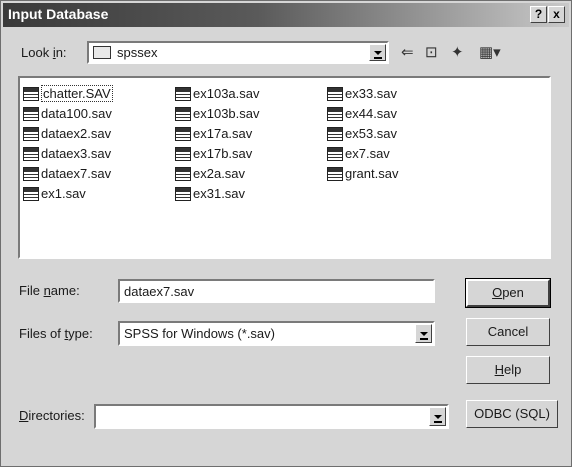 The width and height of the screenshot is (572, 467). I want to click on folder-icon, so click(102, 52).